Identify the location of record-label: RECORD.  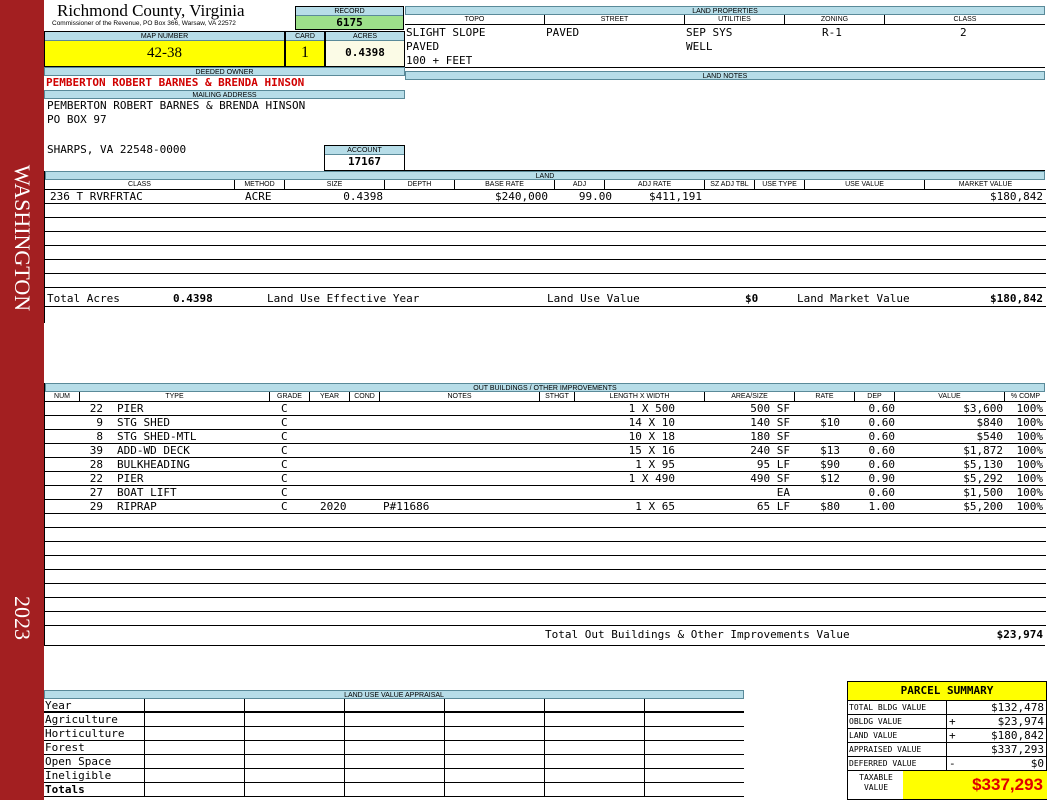
(349, 11).